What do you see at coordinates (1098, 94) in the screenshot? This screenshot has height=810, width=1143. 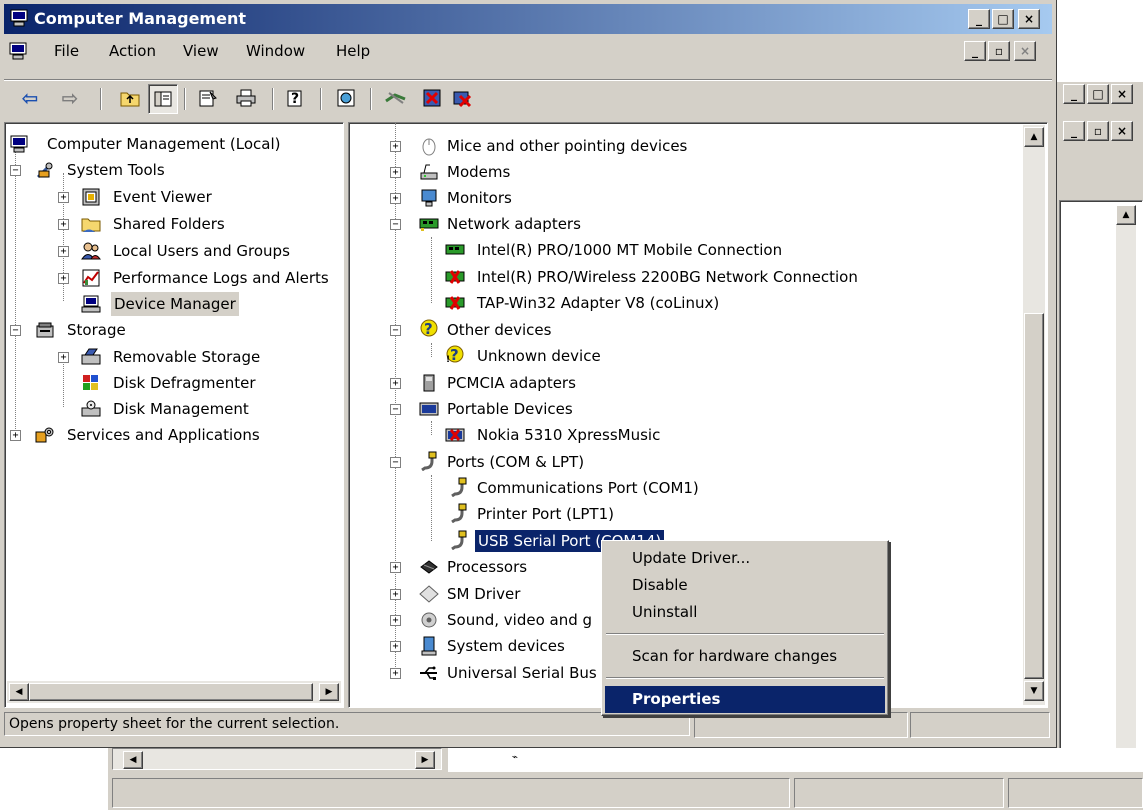 I see `bg-maximize-button: □` at bounding box center [1098, 94].